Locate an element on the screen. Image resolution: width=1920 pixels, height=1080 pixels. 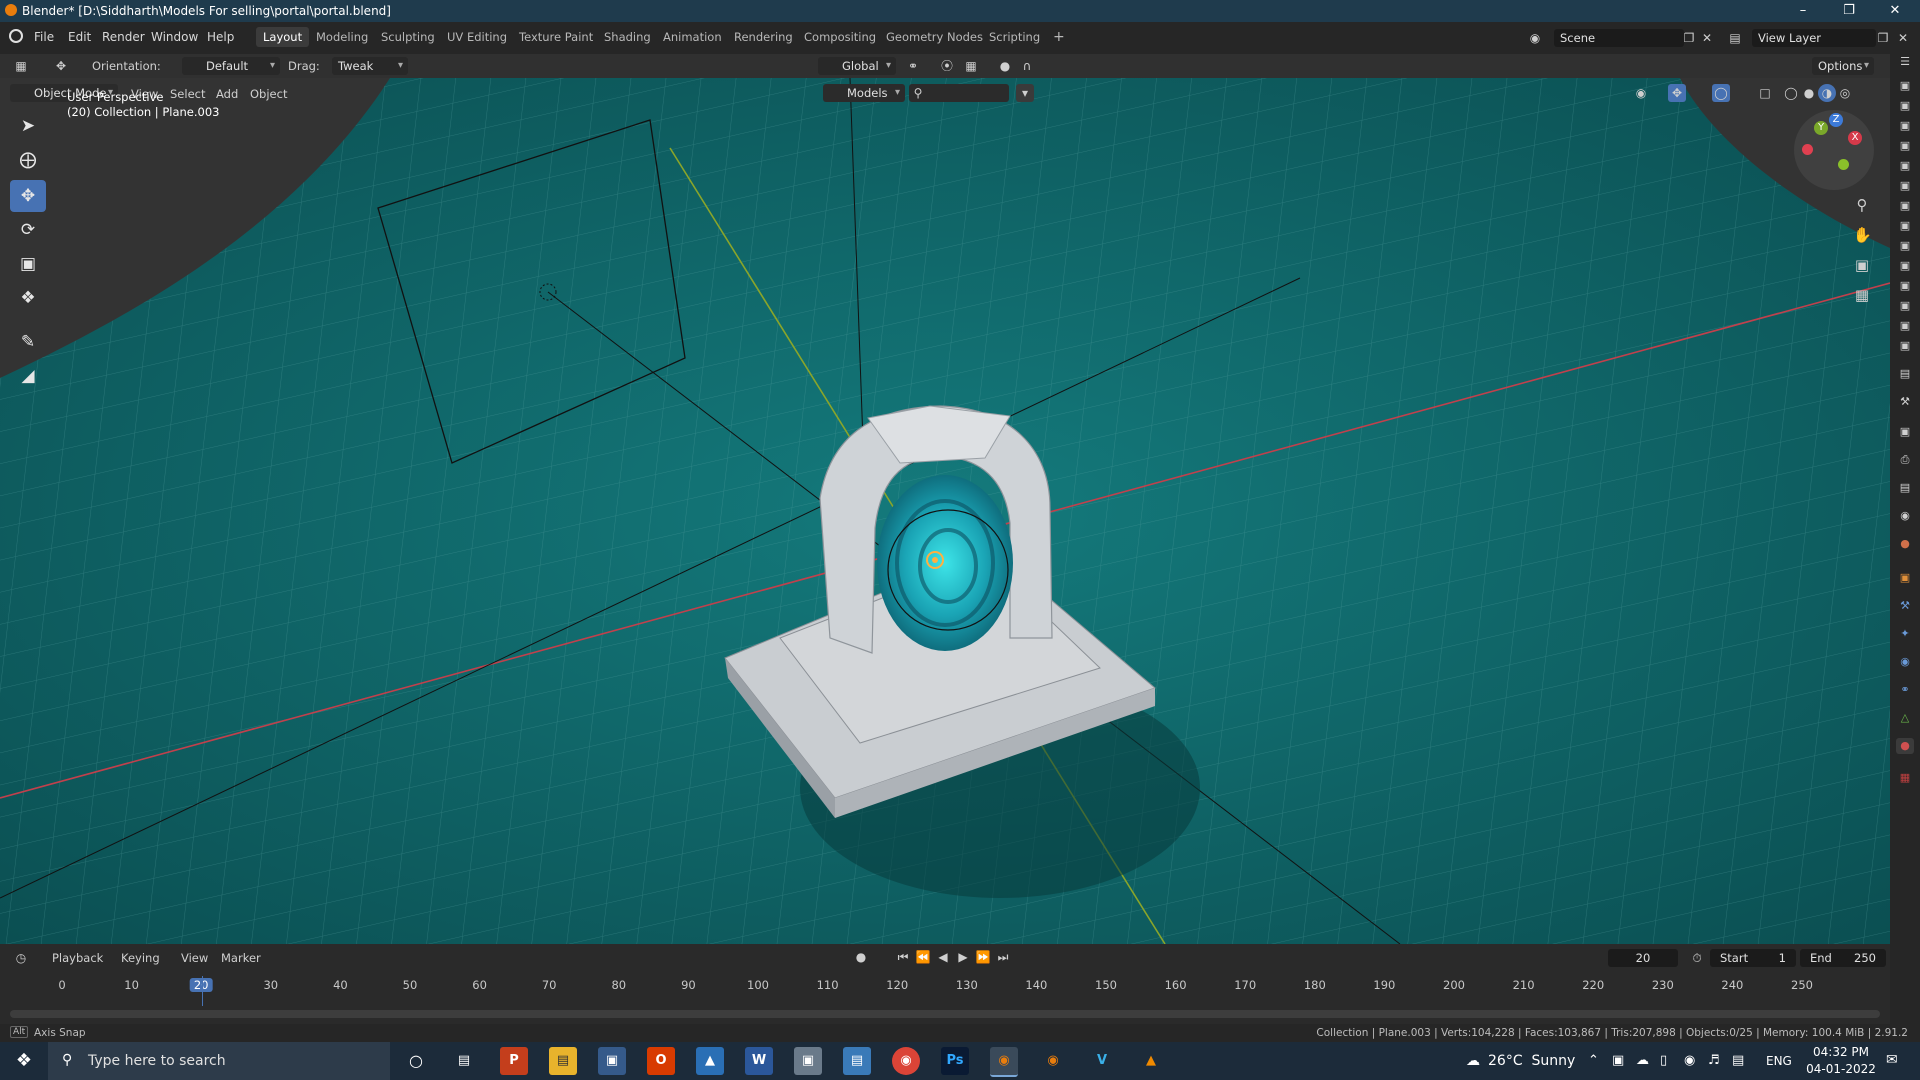
menu-window: Window is located at coordinates (174, 37).